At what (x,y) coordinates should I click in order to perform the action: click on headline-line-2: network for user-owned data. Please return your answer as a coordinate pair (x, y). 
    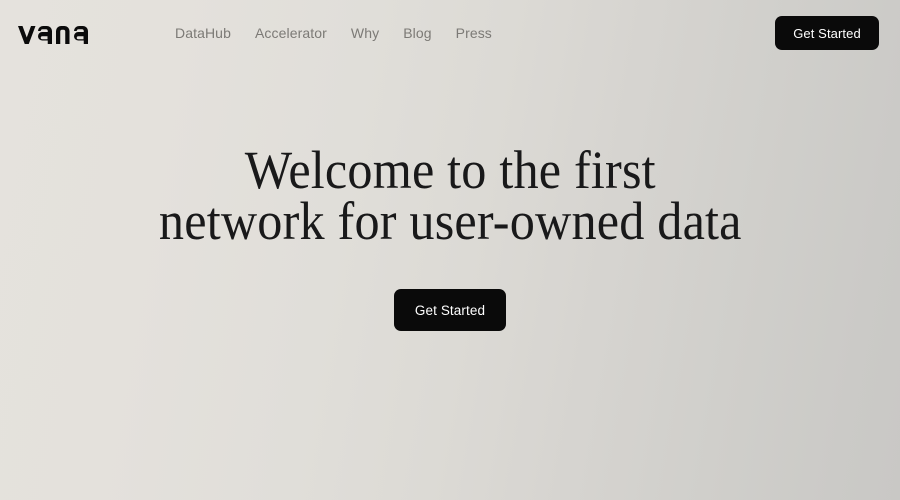
    Looking at the image, I should click on (450, 221).